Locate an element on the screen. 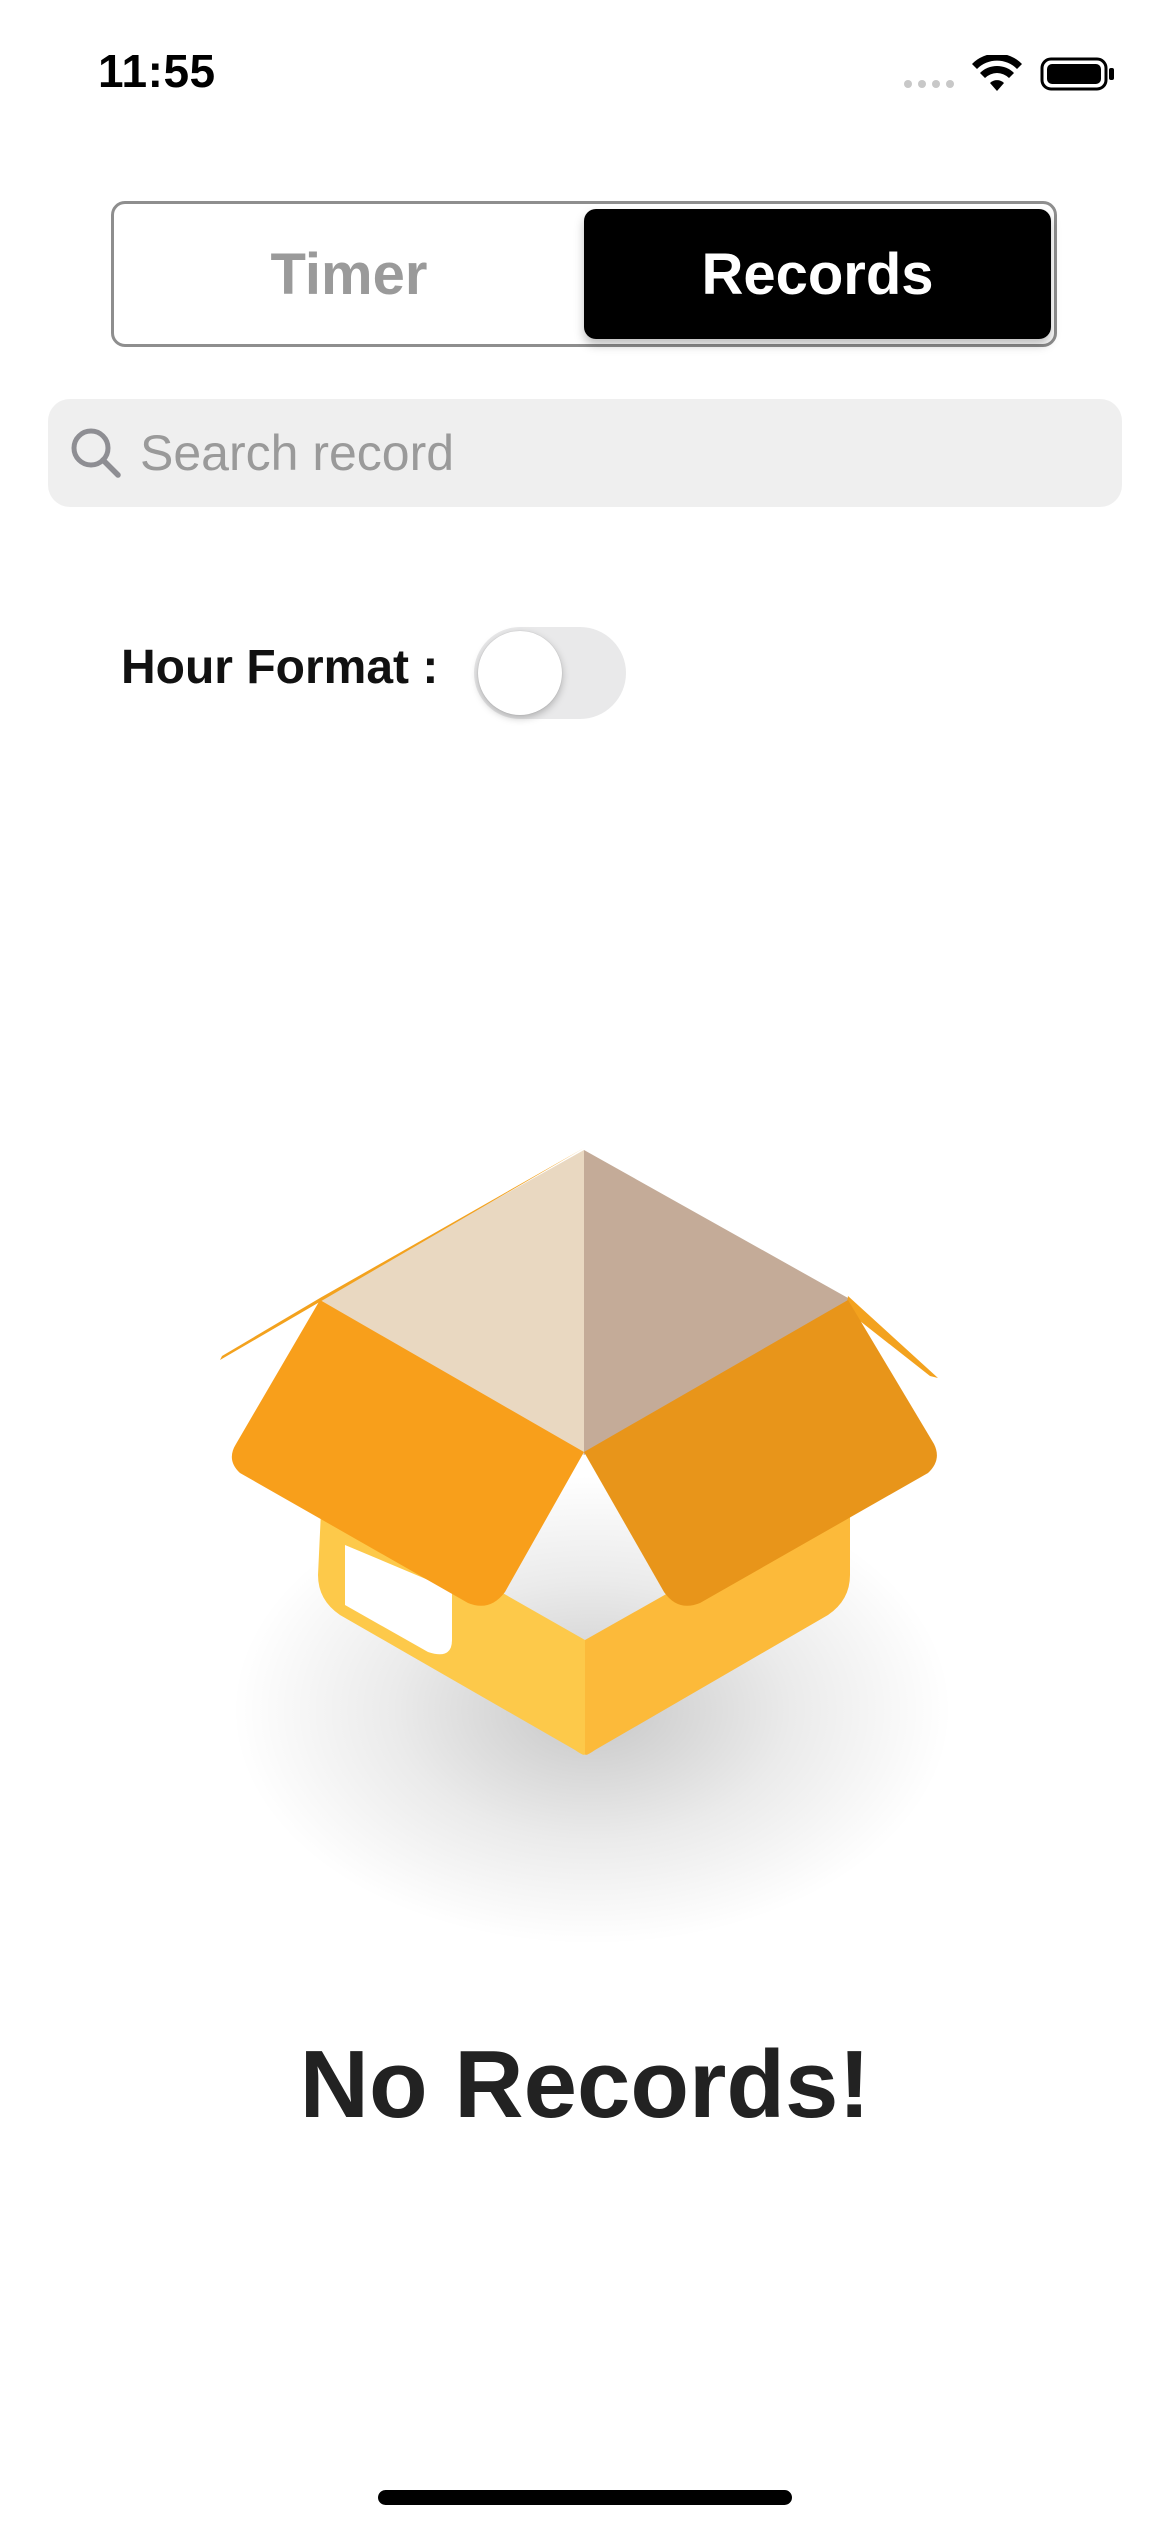 The image size is (1170, 2532). home-indicator is located at coordinates (585, 2497).